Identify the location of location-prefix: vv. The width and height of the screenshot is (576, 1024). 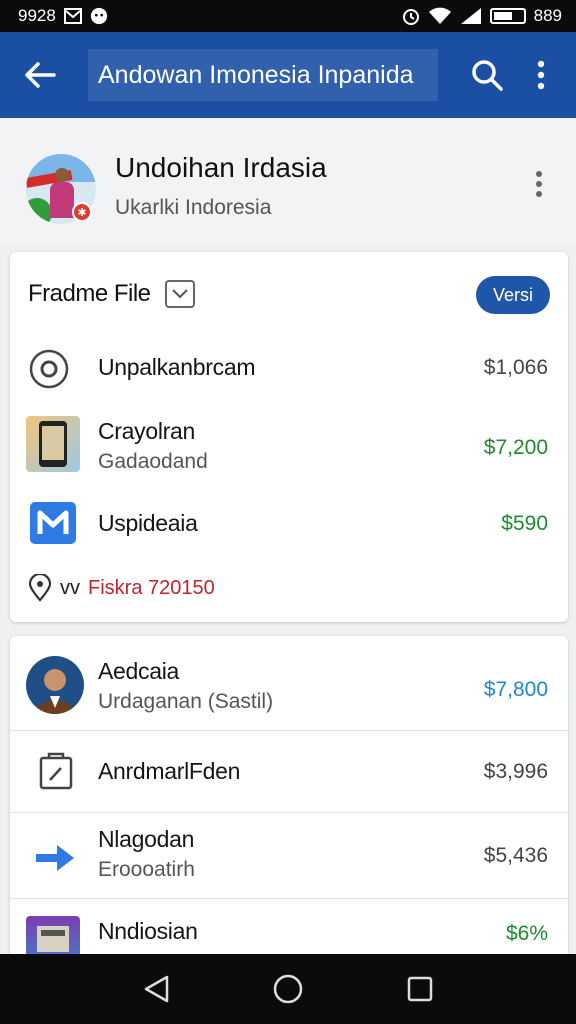
(70, 587).